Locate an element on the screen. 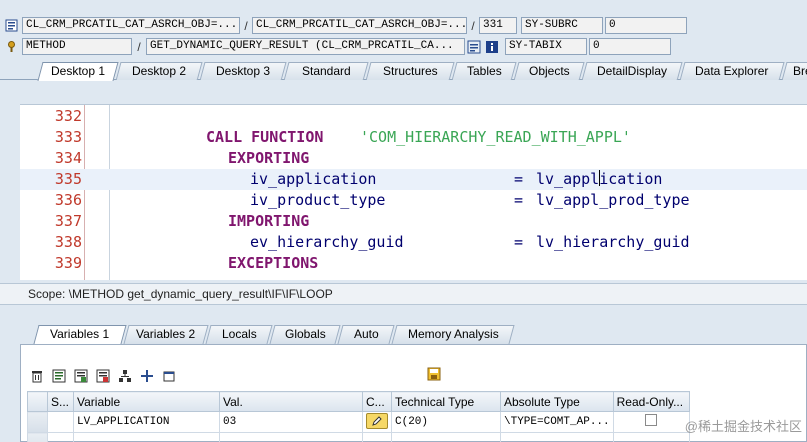 This screenshot has height=442, width=807. absolute-type-cell is located at coordinates (557, 437).